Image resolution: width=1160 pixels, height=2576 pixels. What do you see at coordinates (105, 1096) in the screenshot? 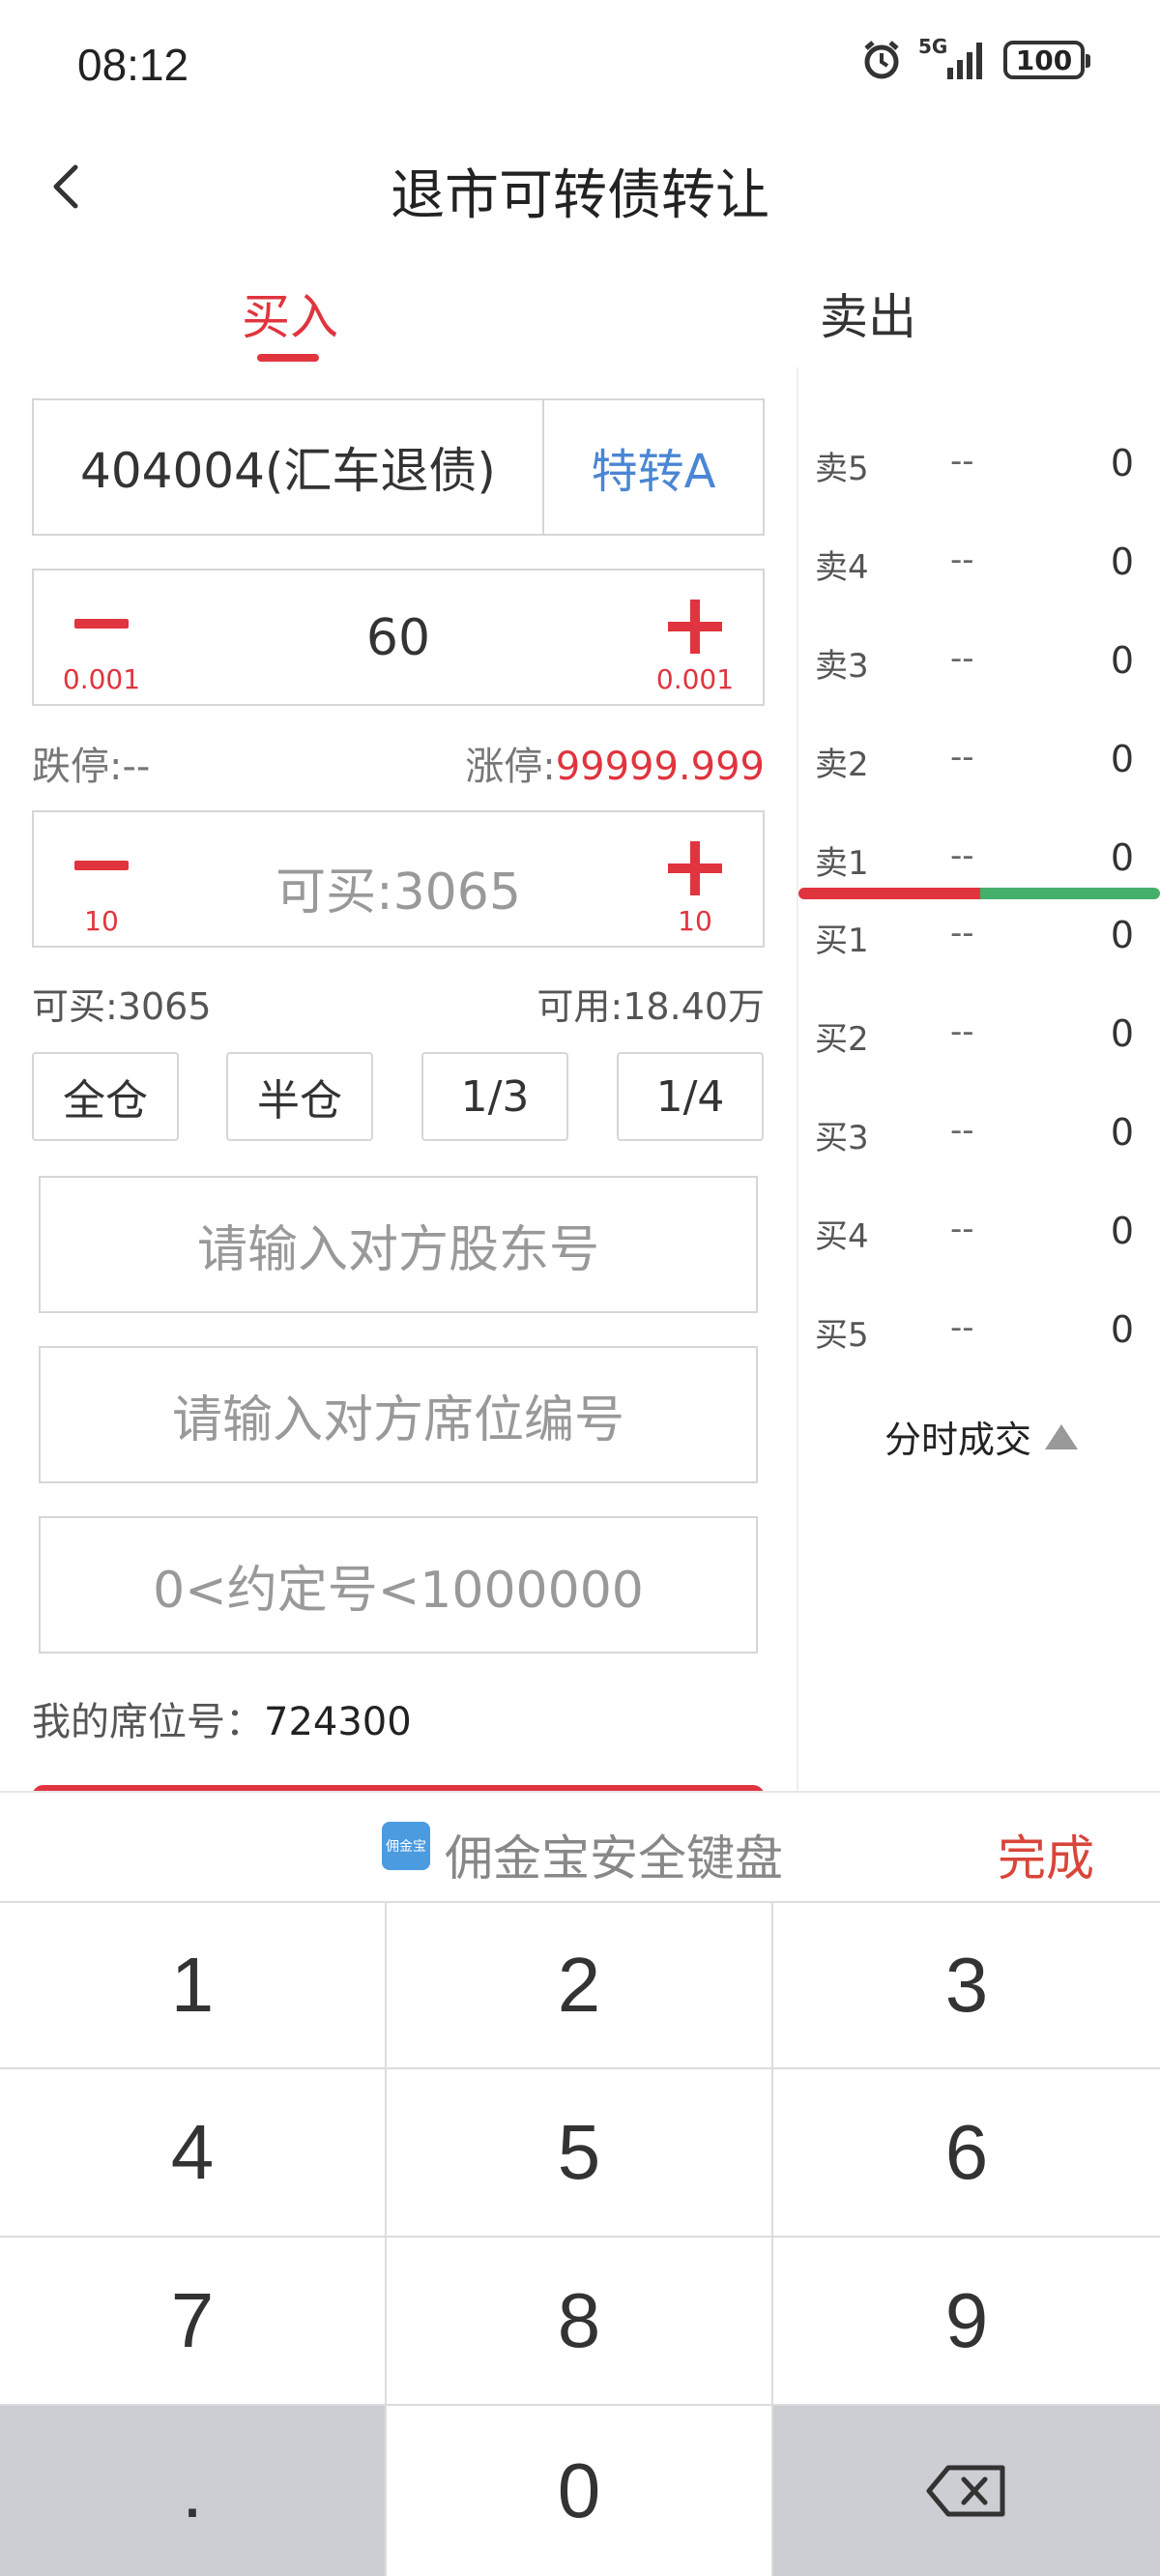
I see `ratio-full-button: 全仓` at bounding box center [105, 1096].